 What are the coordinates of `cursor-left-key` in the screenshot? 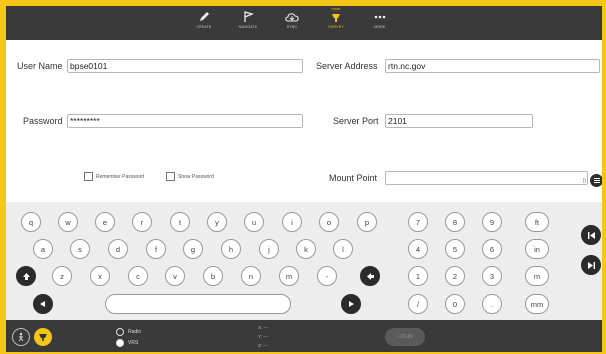 It's located at (43, 304).